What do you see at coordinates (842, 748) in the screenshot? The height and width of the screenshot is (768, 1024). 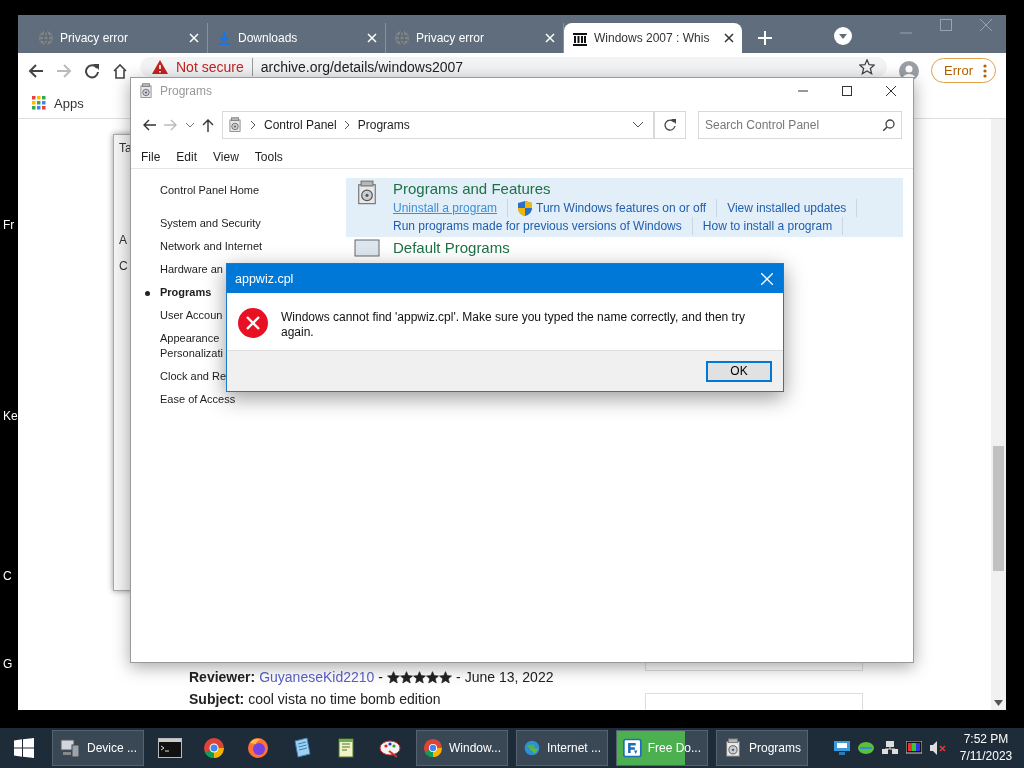 I see `network-icon` at bounding box center [842, 748].